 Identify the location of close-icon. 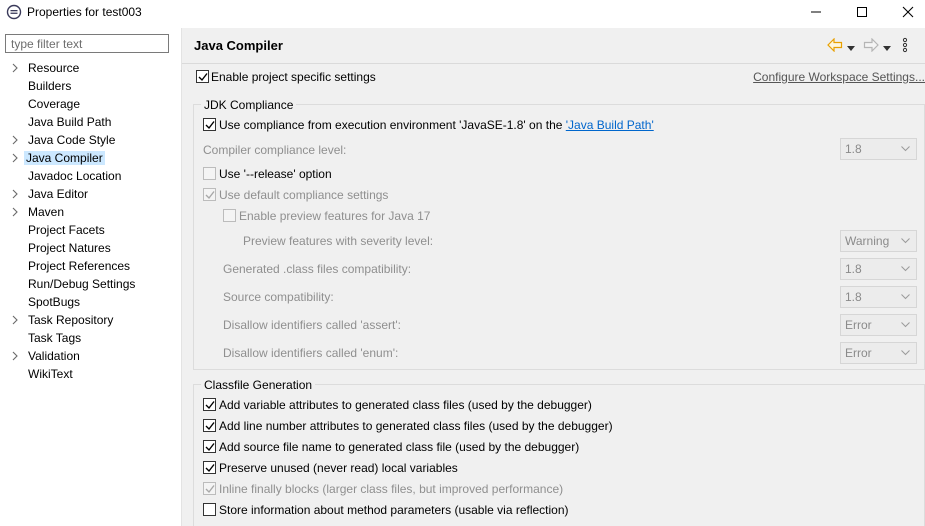
(908, 12).